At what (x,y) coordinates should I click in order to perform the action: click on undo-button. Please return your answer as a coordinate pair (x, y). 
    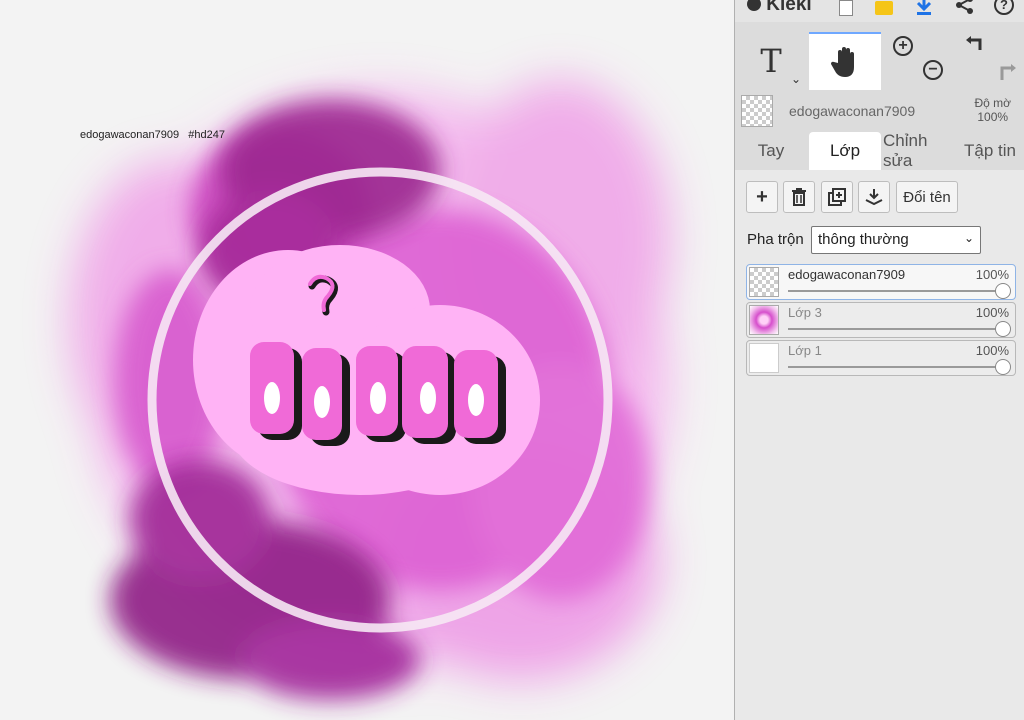
    Looking at the image, I should click on (976, 46).